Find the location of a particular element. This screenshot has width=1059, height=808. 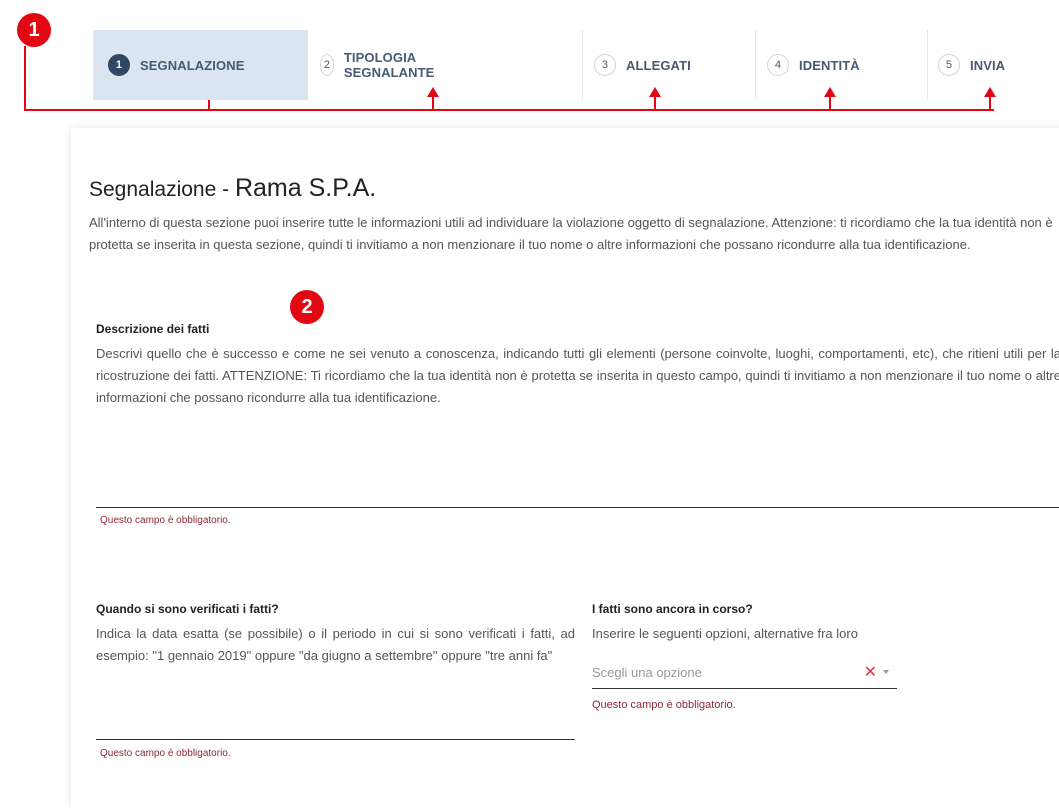

company-name: Rama S.P.A. is located at coordinates (305, 188).